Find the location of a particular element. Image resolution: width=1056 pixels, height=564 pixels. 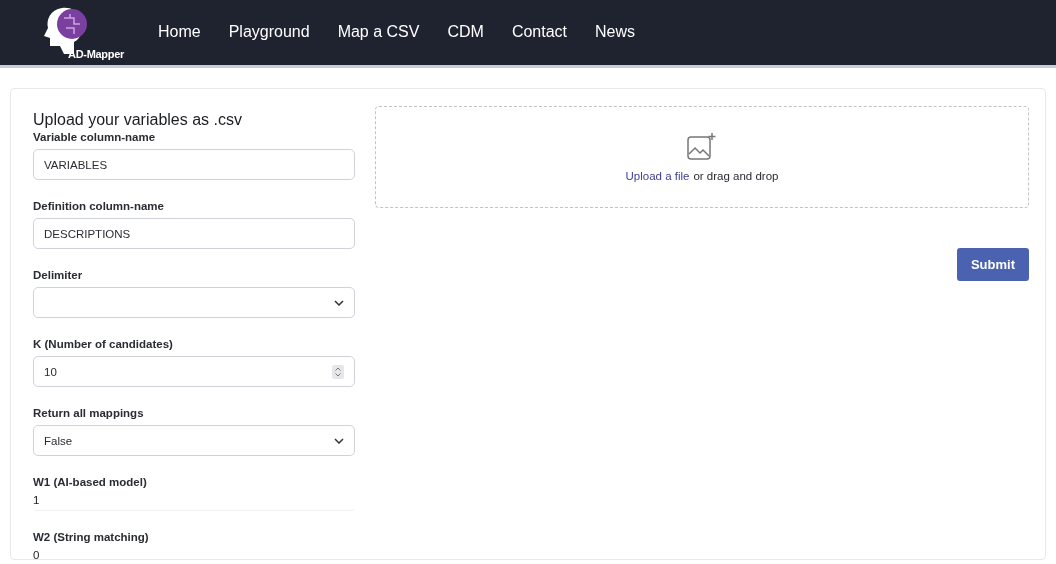

field-label: Definition column-name is located at coordinates (99, 206).